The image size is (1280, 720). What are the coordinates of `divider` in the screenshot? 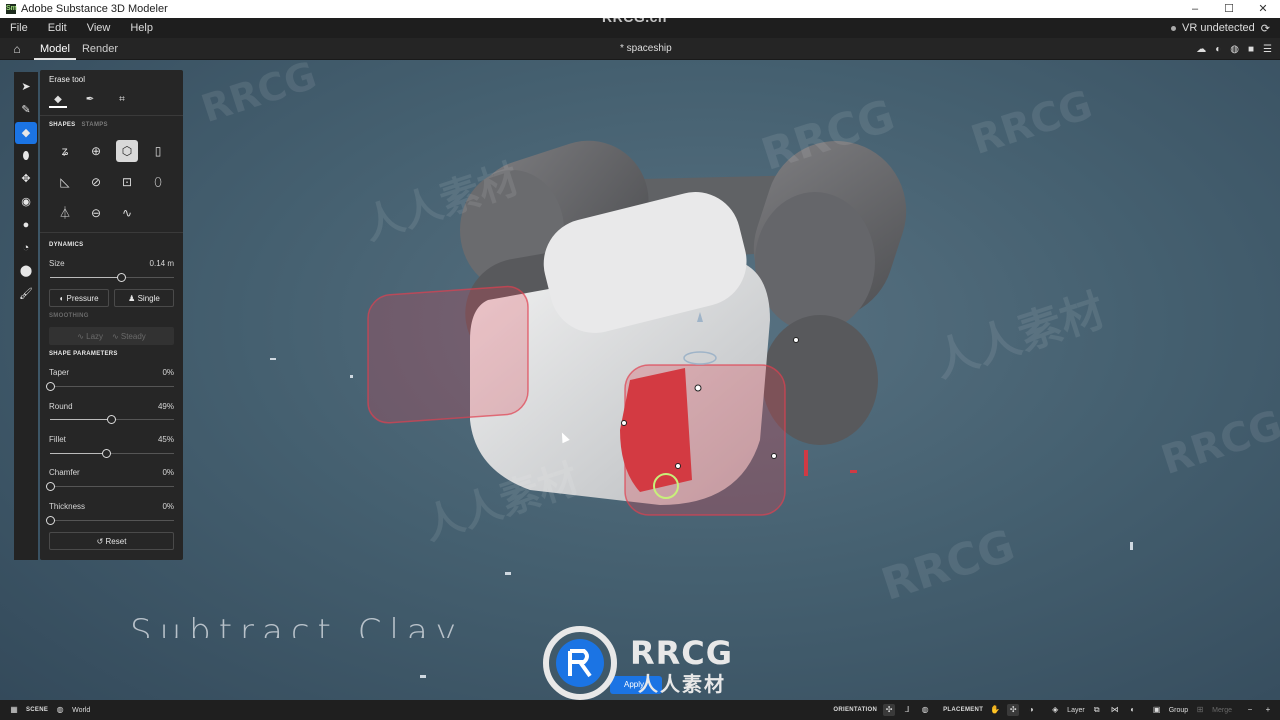 It's located at (111, 115).